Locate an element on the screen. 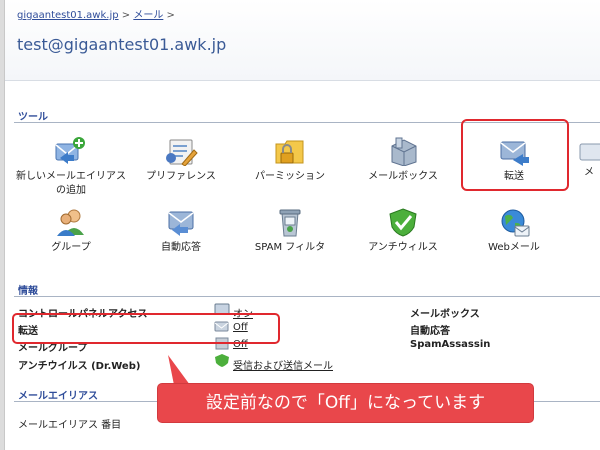  autoresponder-icon is located at coordinates (181, 223).